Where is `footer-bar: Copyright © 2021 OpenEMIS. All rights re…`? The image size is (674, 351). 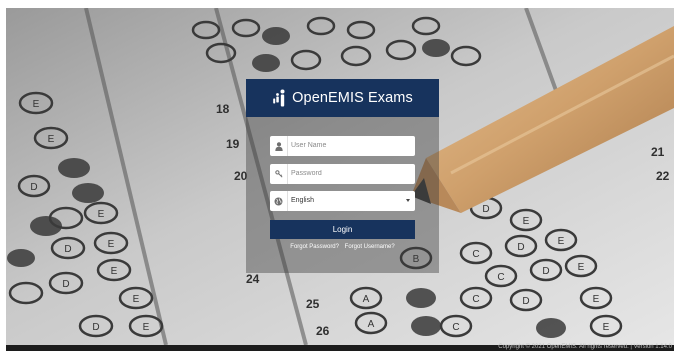
footer-bar: Copyright © 2021 OpenEMIS. All rights re… is located at coordinates (340, 347).